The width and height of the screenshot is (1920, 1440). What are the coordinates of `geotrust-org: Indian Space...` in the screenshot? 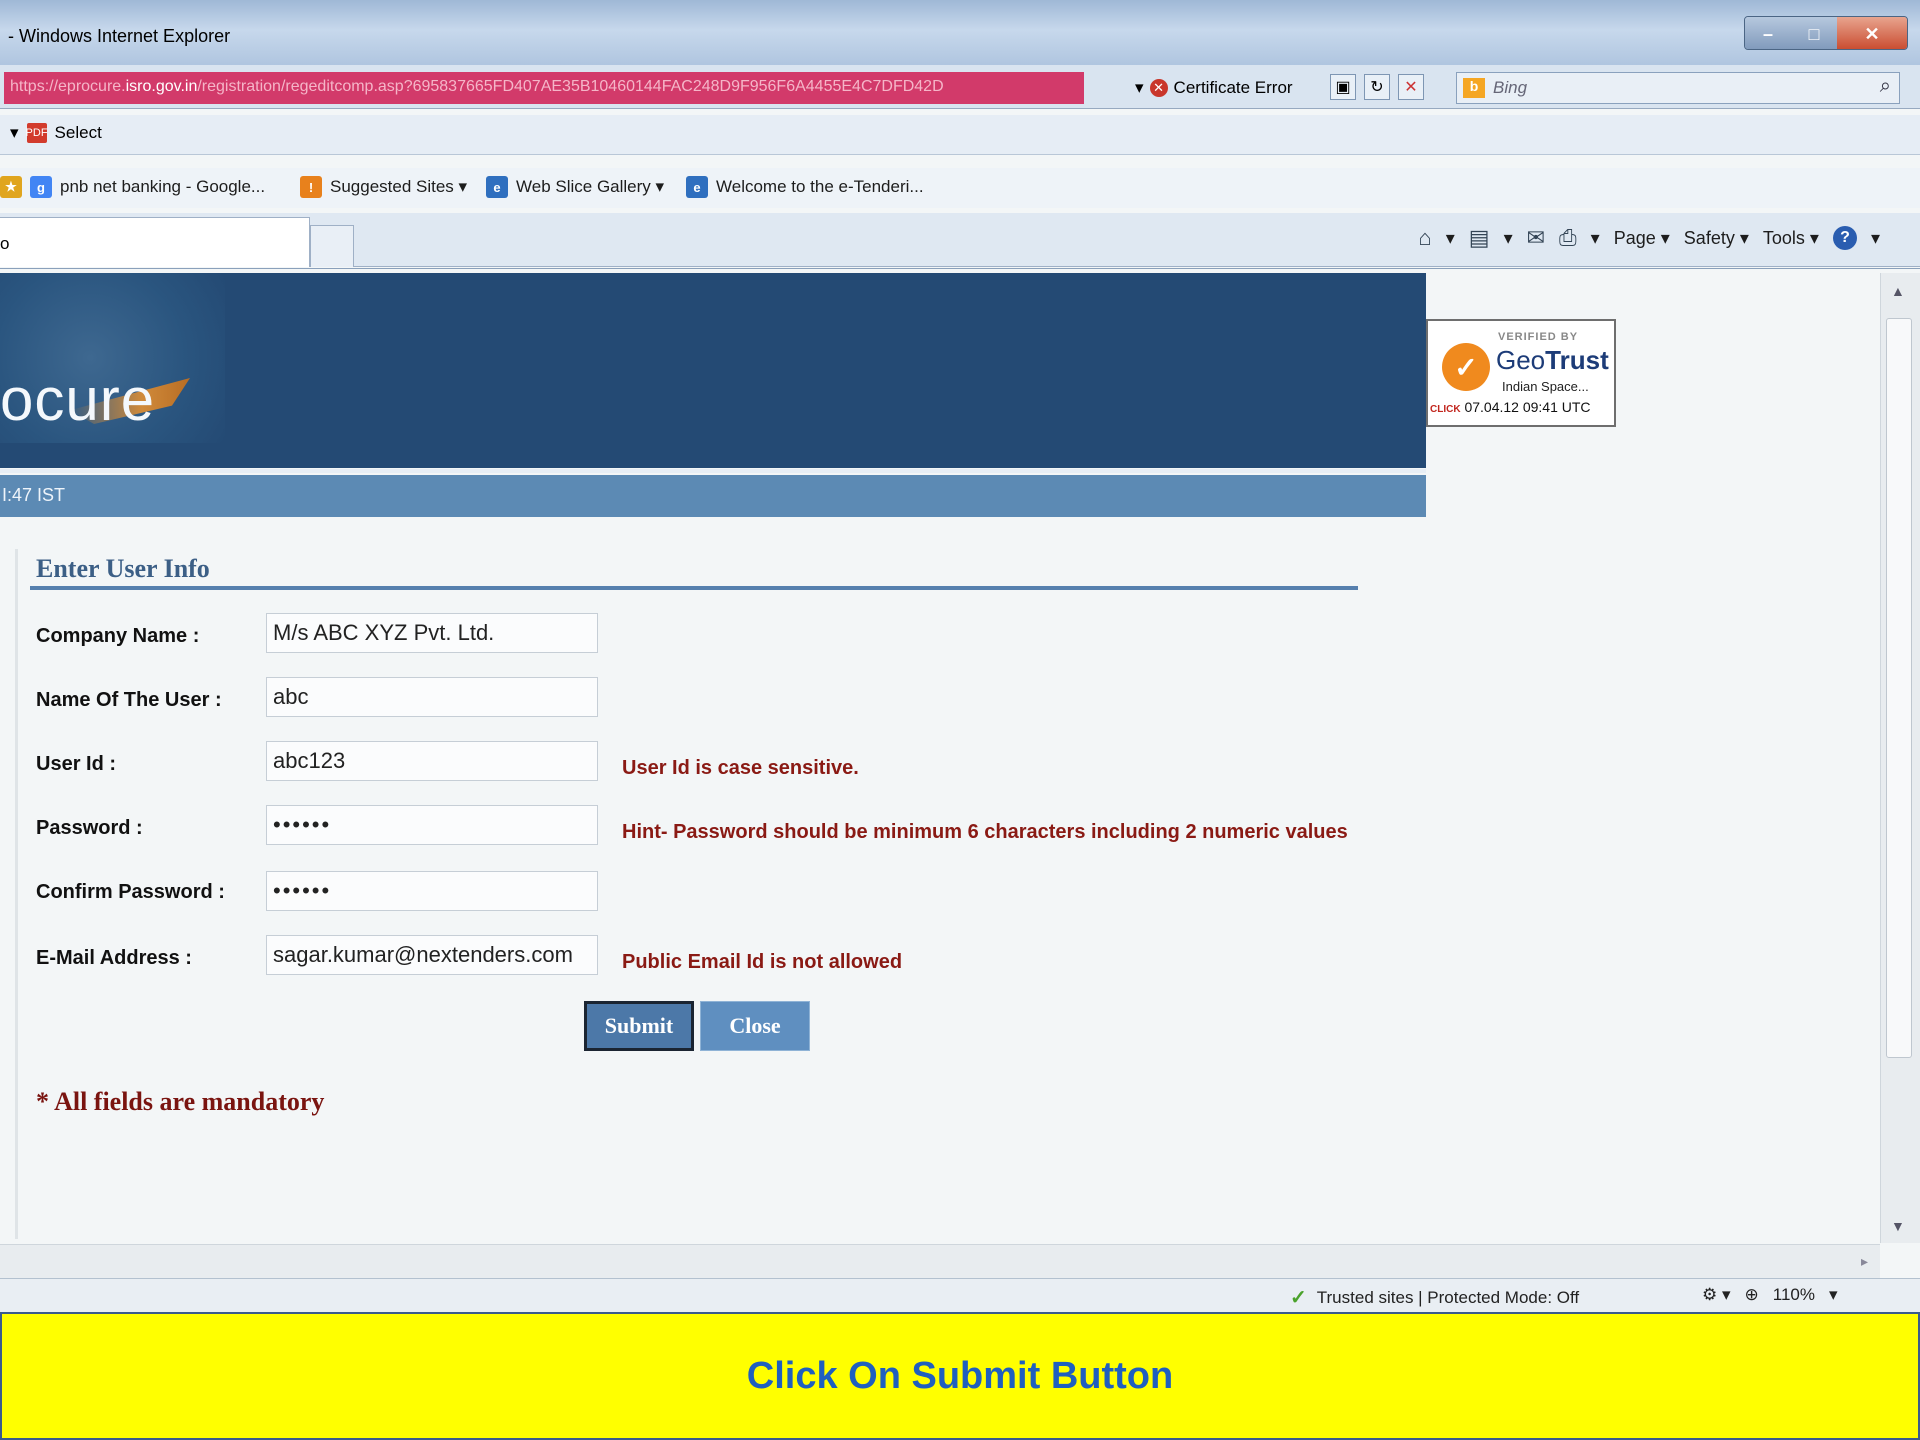 It's located at (1545, 386).